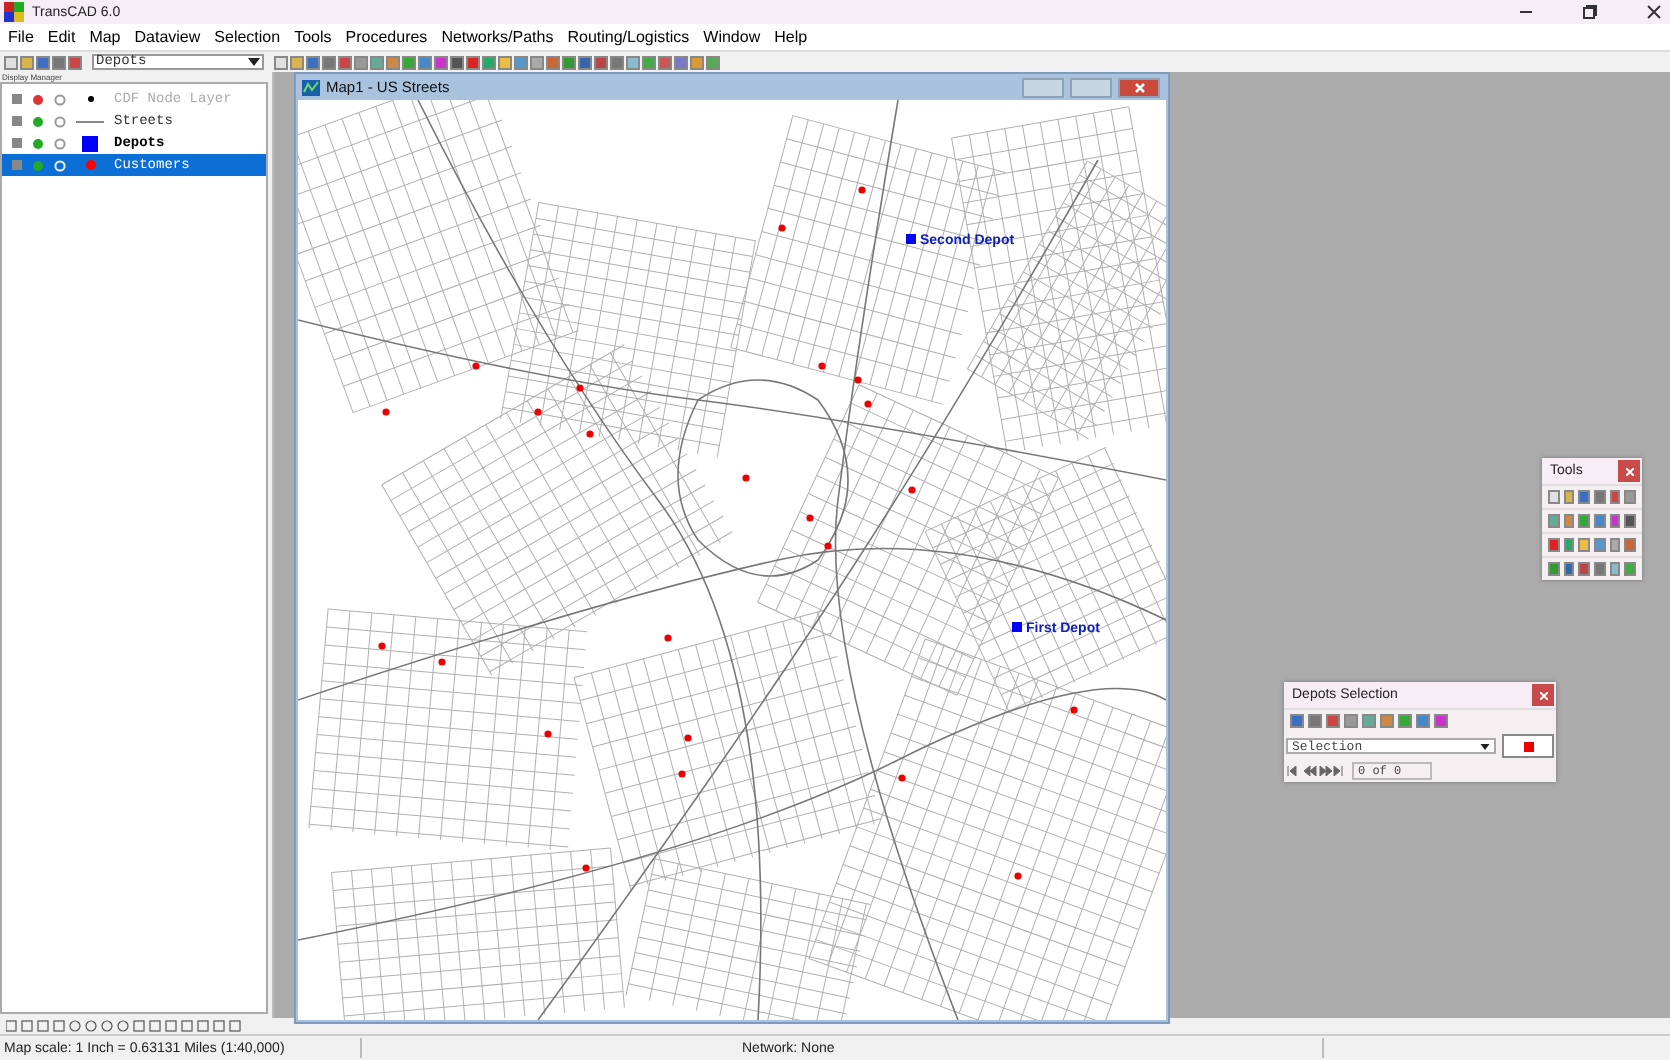 This screenshot has height=1060, width=1670. Describe the element at coordinates (1590, 12) in the screenshot. I see `restore-icon` at that location.